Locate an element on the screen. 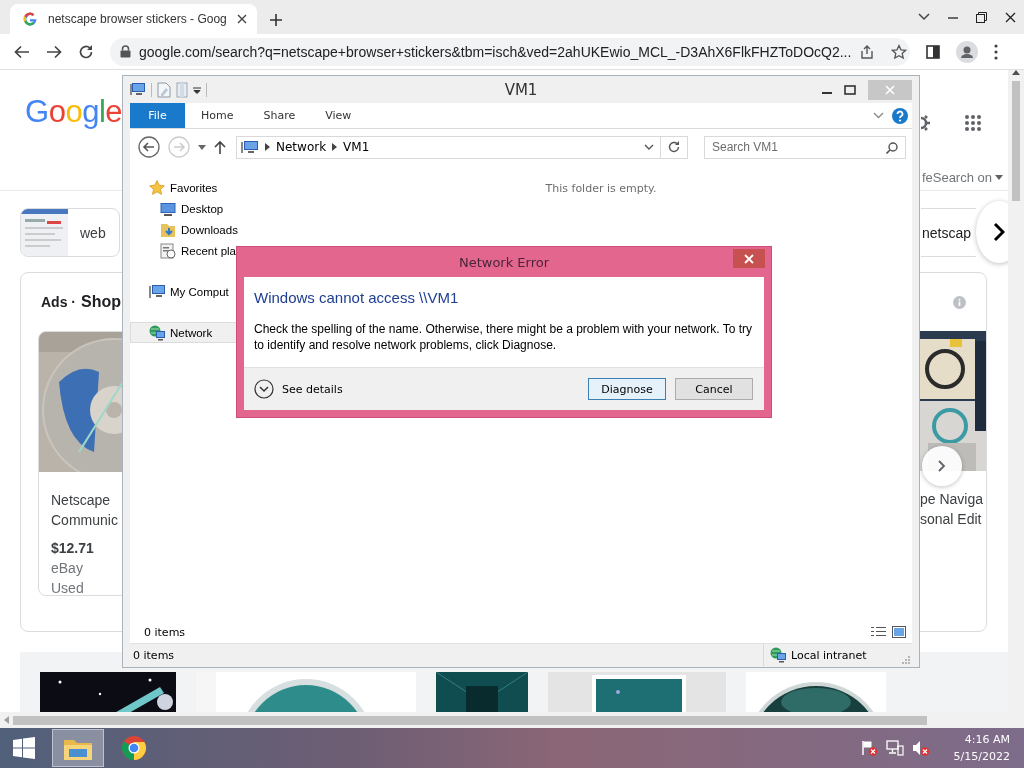 This screenshot has height=768, width=1024. up-arrow-icon is located at coordinates (220, 147).